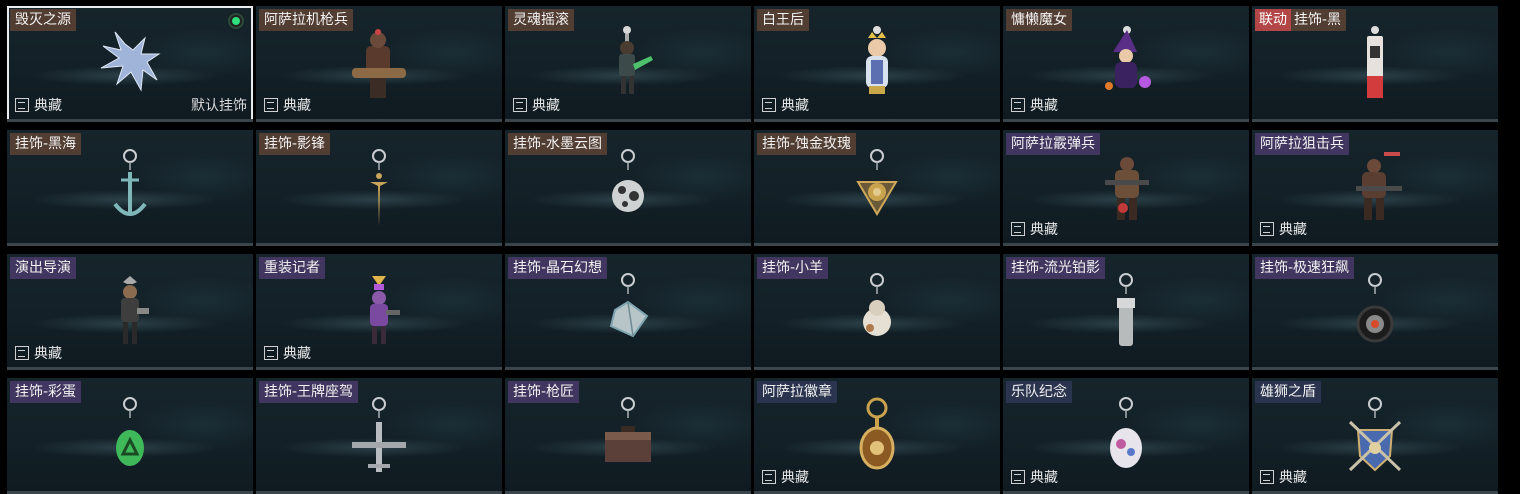 This screenshot has width=1520, height=494. I want to click on charm-name: 阿萨拉霰弹兵, so click(1053, 144).